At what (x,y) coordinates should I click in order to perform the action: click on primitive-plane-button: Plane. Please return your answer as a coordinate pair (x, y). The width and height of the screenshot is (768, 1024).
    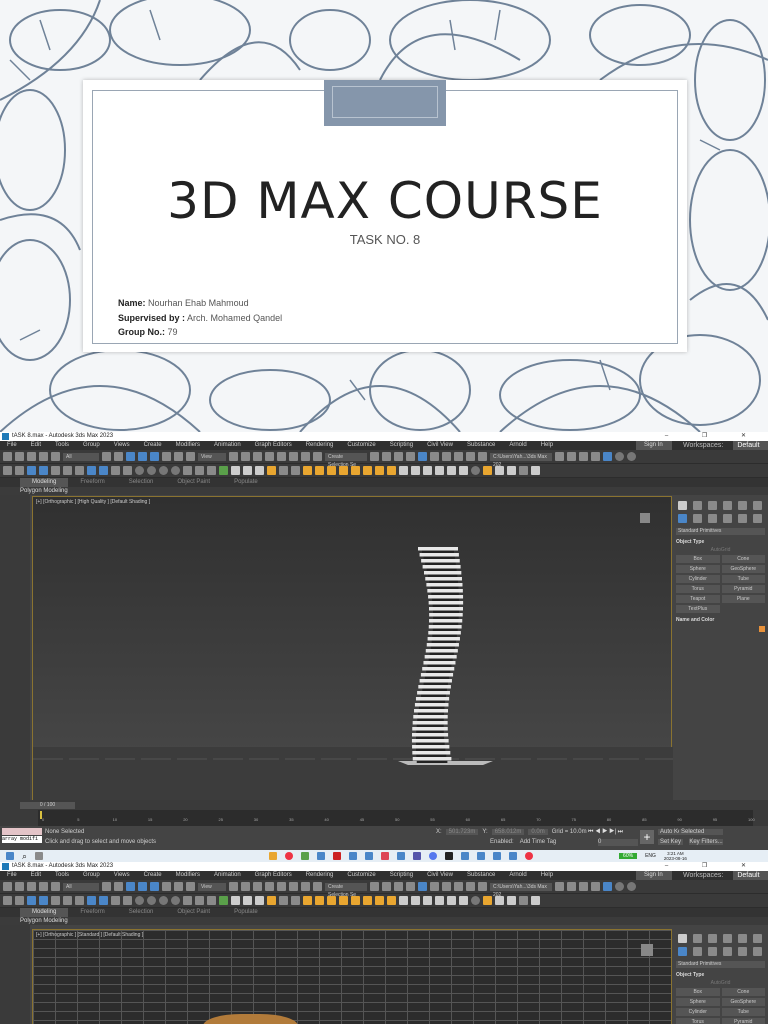
    Looking at the image, I should click on (743, 599).